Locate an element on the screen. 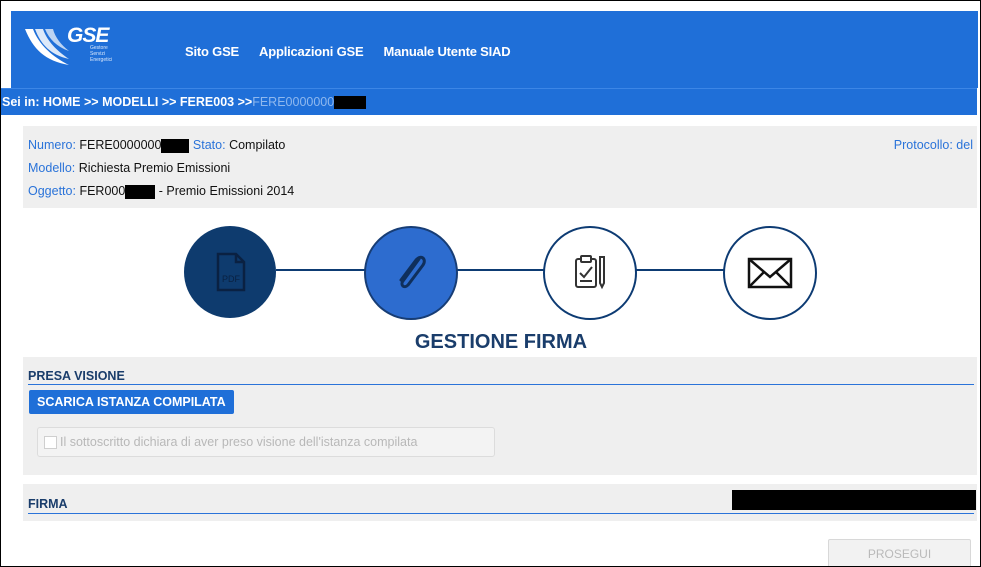 This screenshot has width=981, height=567. envelope-icon is located at coordinates (770, 273).